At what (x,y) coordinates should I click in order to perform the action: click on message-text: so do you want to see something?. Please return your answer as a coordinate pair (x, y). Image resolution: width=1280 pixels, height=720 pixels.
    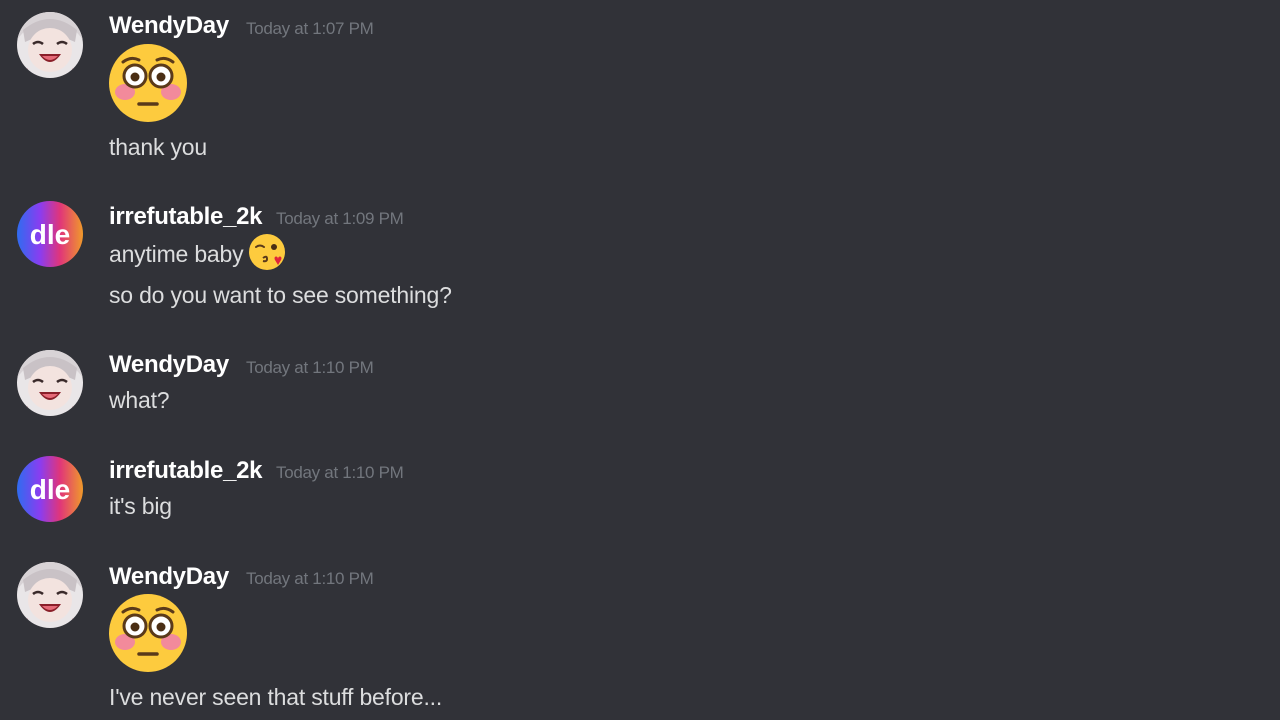
    Looking at the image, I should click on (280, 295).